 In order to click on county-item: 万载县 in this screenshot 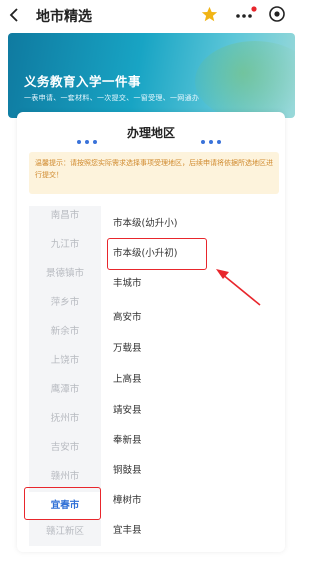, I will do `click(127, 349)`.